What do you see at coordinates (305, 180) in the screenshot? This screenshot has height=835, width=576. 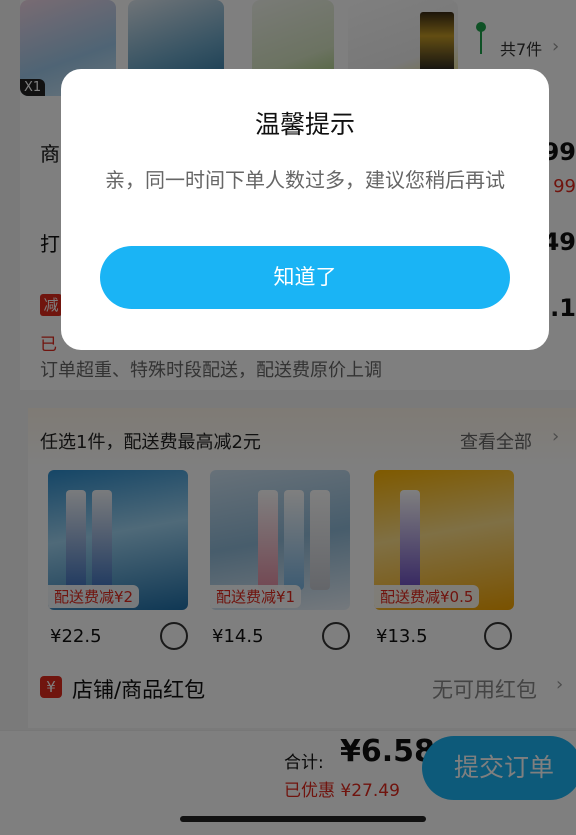 I see `dialog-message: 亲，同一时间下单人数过多，建议您稍后再试` at bounding box center [305, 180].